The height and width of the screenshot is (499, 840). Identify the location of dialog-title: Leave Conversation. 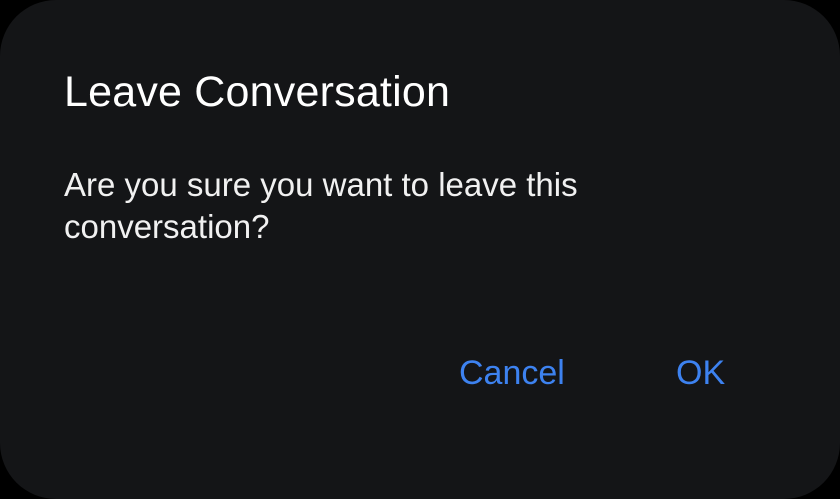
(257, 92).